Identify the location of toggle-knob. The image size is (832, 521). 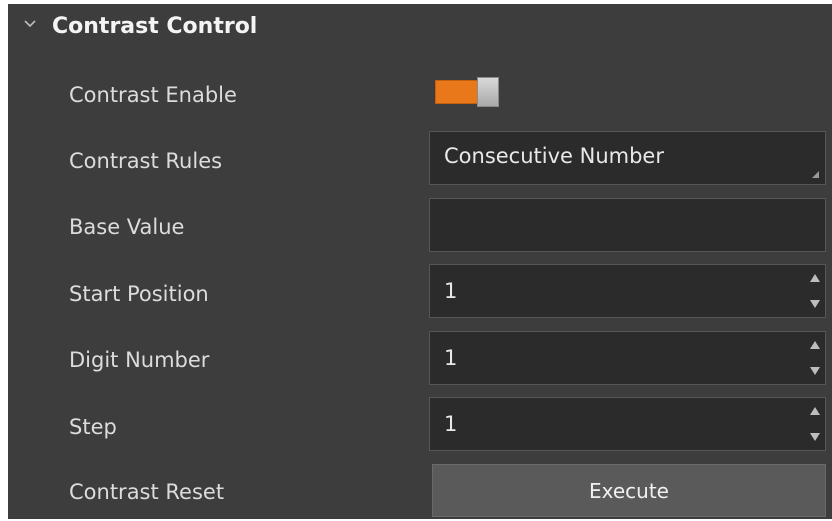
(488, 92).